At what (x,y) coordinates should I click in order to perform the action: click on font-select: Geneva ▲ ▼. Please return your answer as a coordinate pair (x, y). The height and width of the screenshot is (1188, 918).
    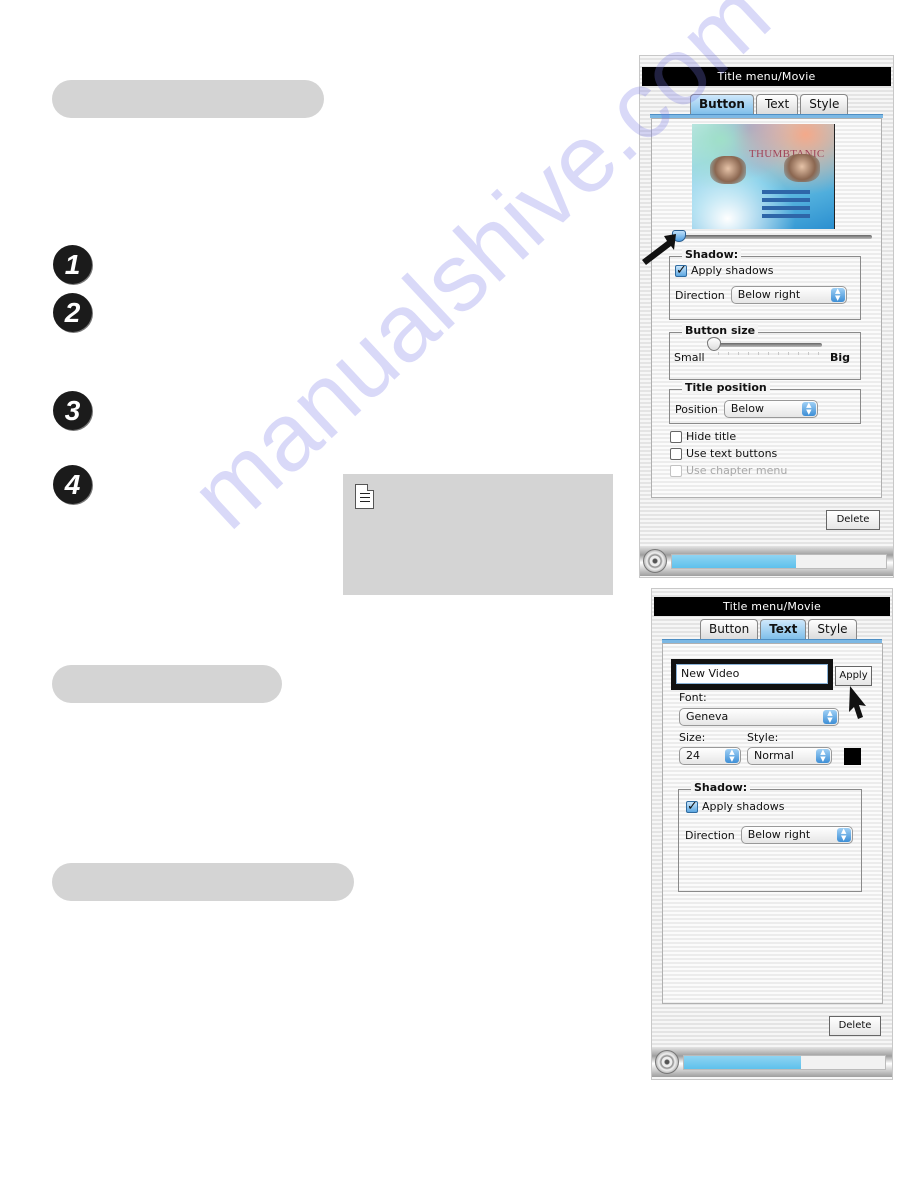
    Looking at the image, I should click on (759, 717).